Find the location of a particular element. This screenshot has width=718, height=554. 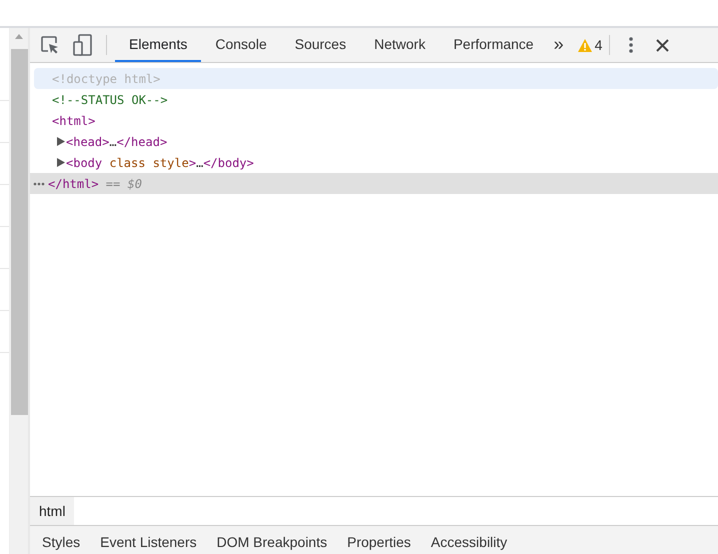

scrollbar-thumb is located at coordinates (19, 232).